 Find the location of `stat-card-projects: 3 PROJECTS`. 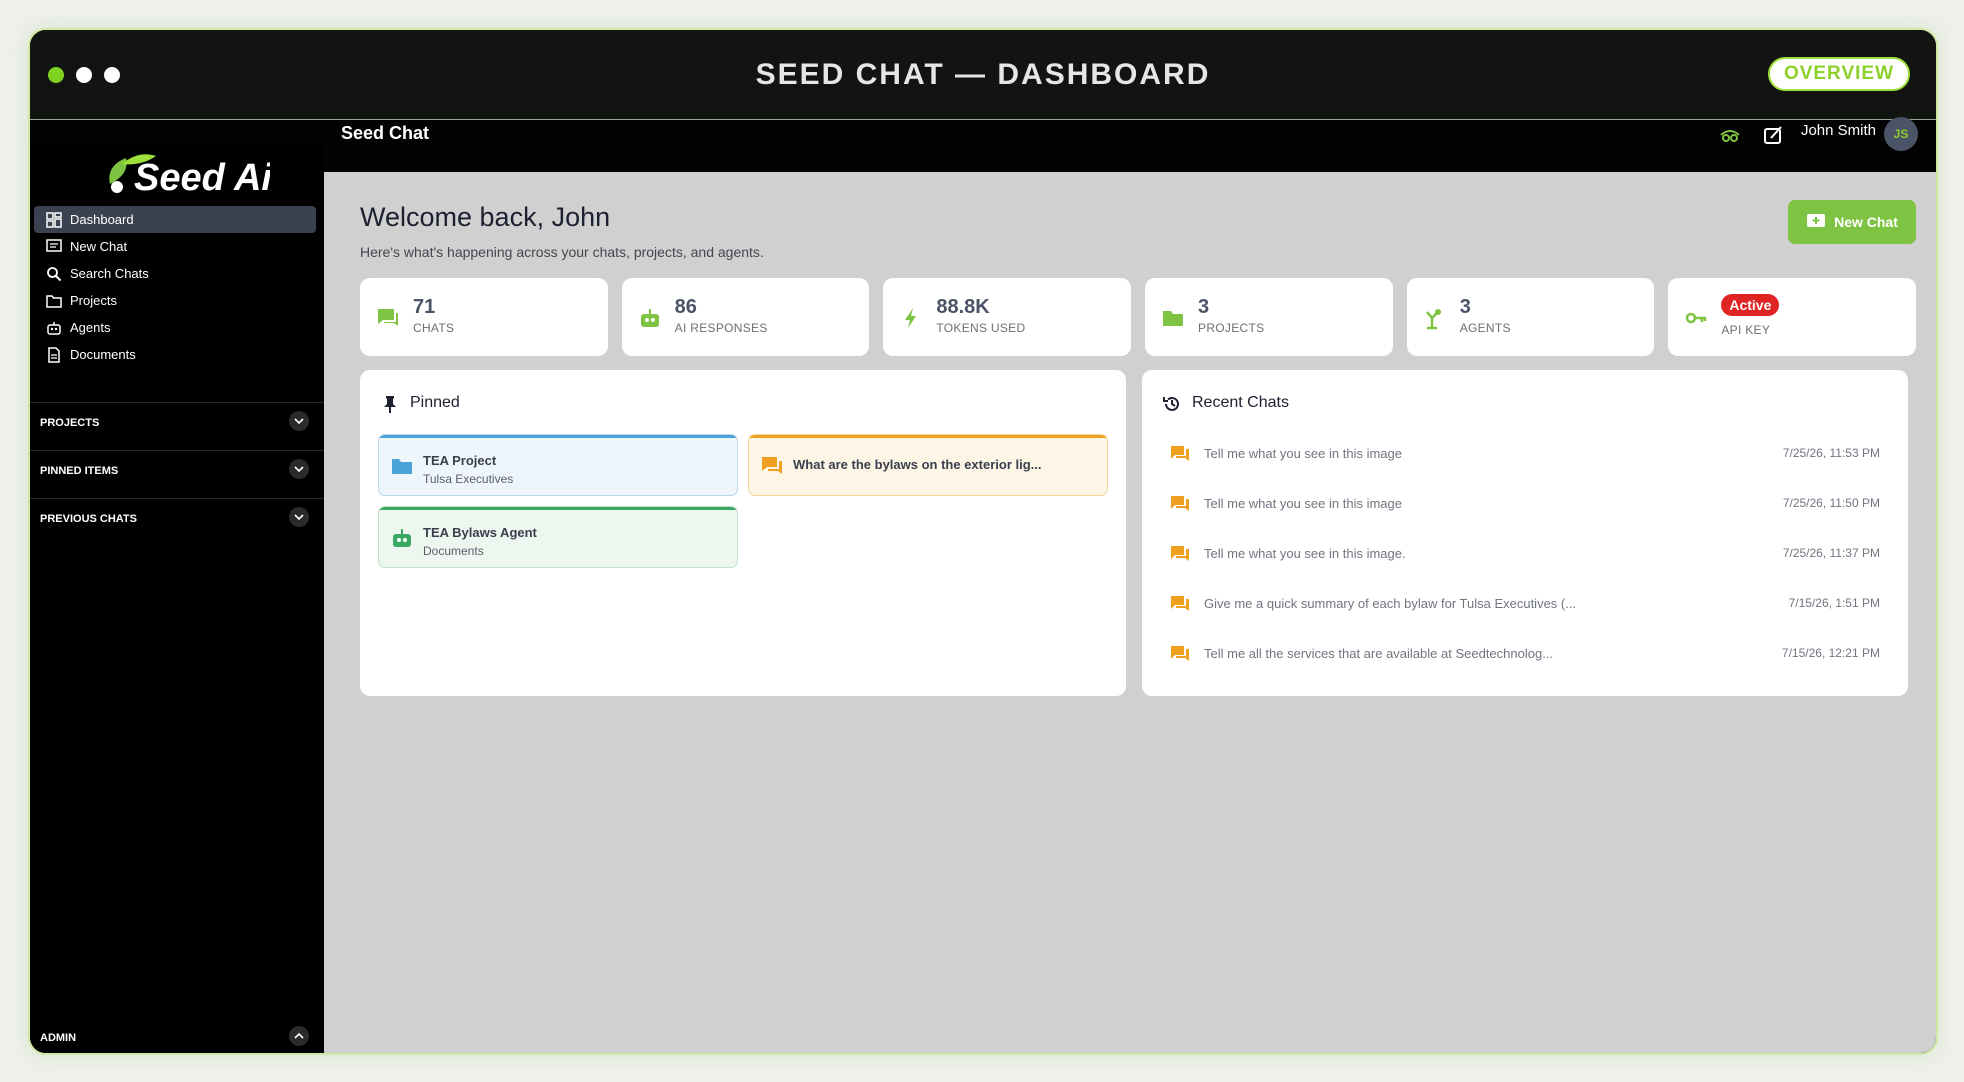

stat-card-projects: 3 PROJECTS is located at coordinates (1269, 317).